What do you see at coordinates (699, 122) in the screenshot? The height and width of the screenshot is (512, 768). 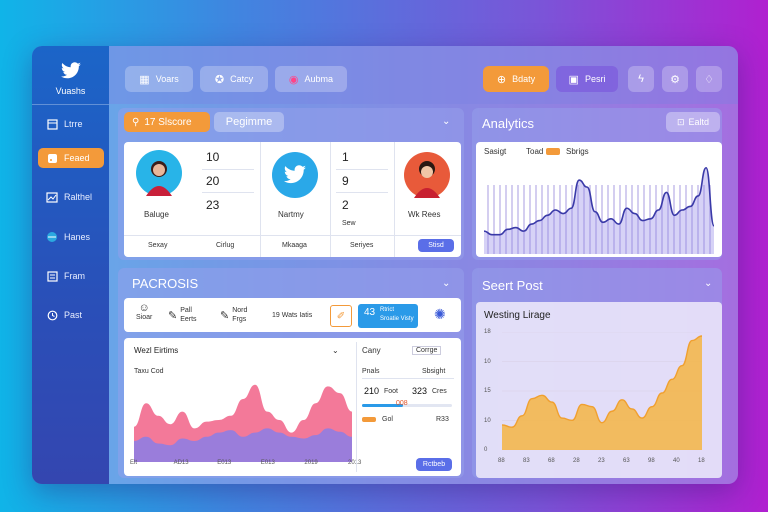 I see `analytics-button-label: Ealtd` at bounding box center [699, 122].